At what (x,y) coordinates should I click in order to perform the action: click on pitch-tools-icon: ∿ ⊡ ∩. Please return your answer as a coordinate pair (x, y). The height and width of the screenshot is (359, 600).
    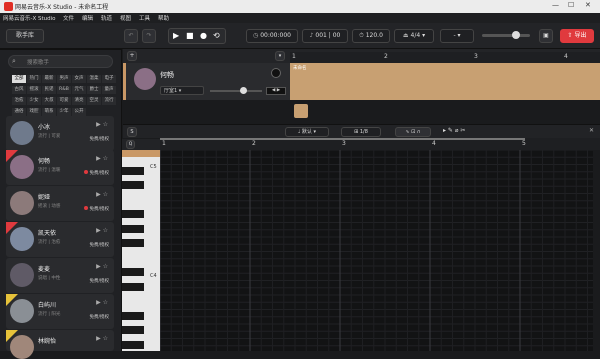
    Looking at the image, I should click on (413, 132).